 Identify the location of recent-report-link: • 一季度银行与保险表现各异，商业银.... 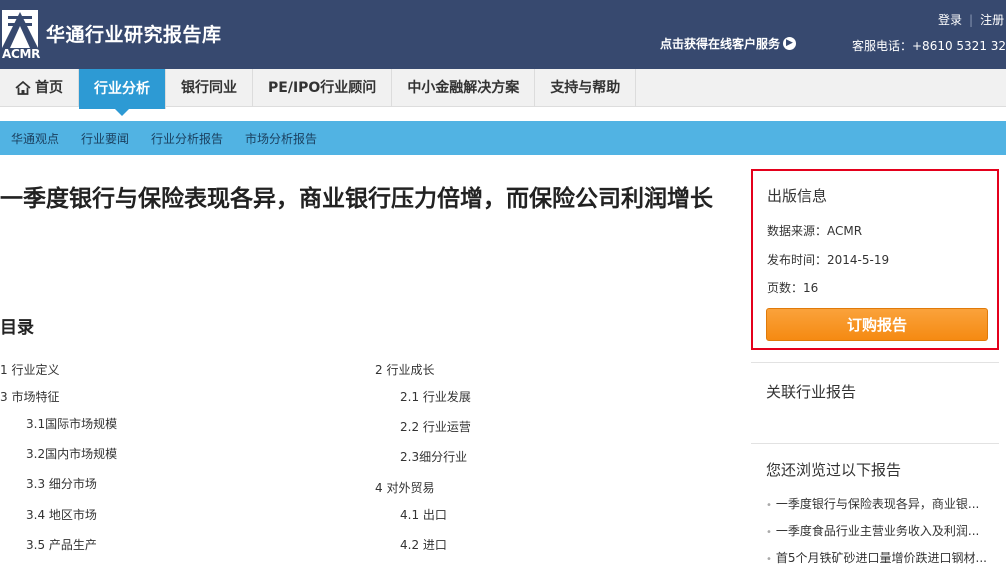
(886, 503).